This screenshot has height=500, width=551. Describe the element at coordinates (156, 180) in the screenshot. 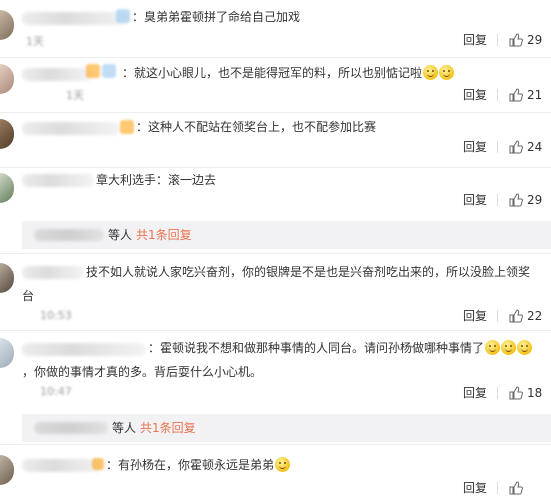

I see `comment-text: 章大利选手：滚一边去` at that location.